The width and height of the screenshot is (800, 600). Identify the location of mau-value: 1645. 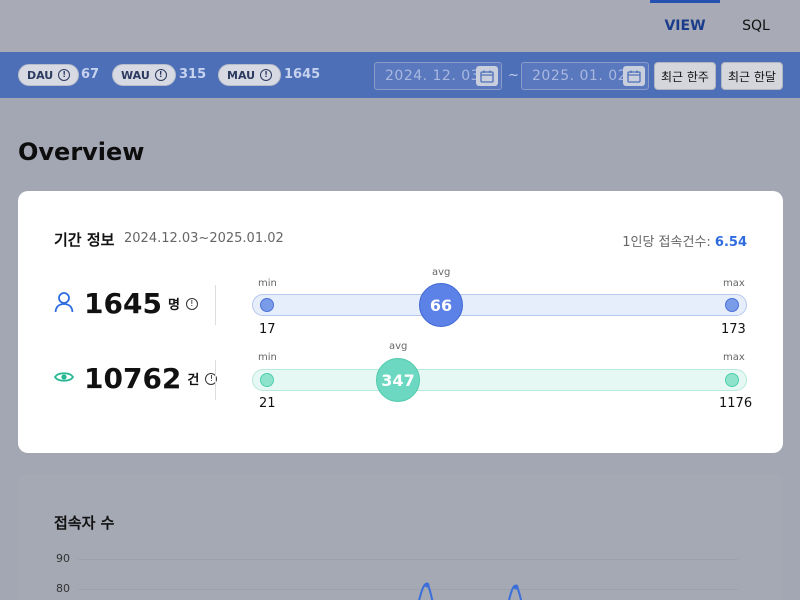
(302, 74).